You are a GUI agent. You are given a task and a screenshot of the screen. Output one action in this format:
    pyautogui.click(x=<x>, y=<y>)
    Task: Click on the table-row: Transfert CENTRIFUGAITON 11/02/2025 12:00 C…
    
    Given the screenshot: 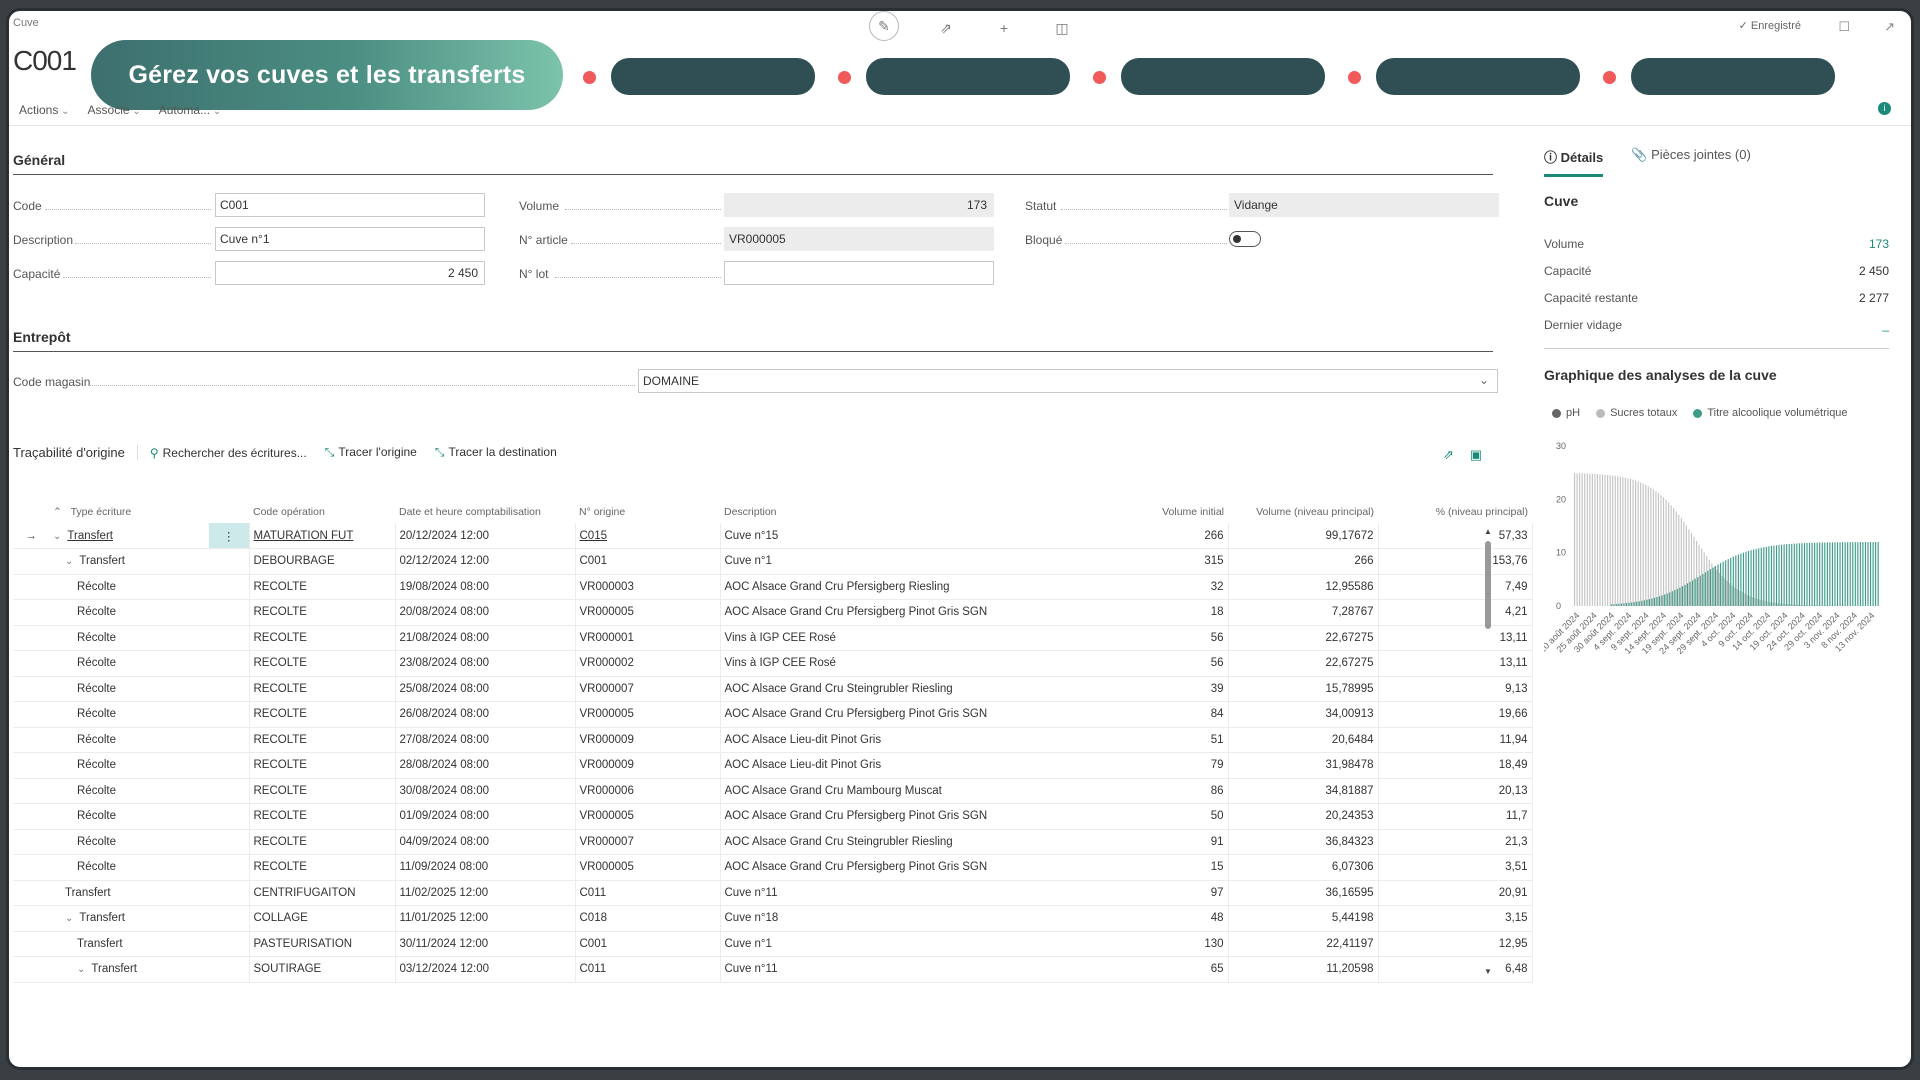 What is the action you would take?
    pyautogui.click(x=773, y=893)
    